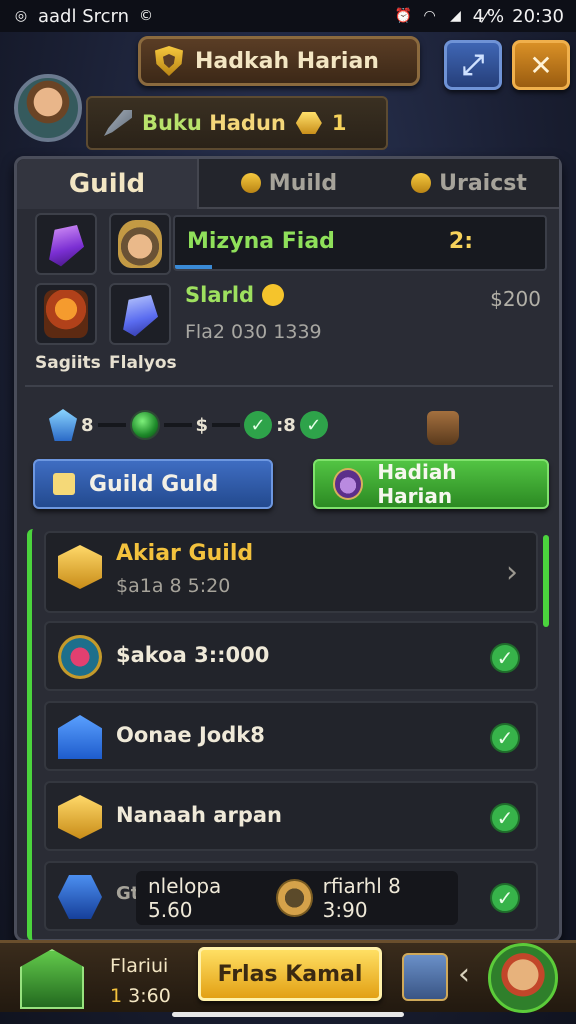 This screenshot has width=576, height=1024. I want to click on item-card-blue-gem, so click(140, 314).